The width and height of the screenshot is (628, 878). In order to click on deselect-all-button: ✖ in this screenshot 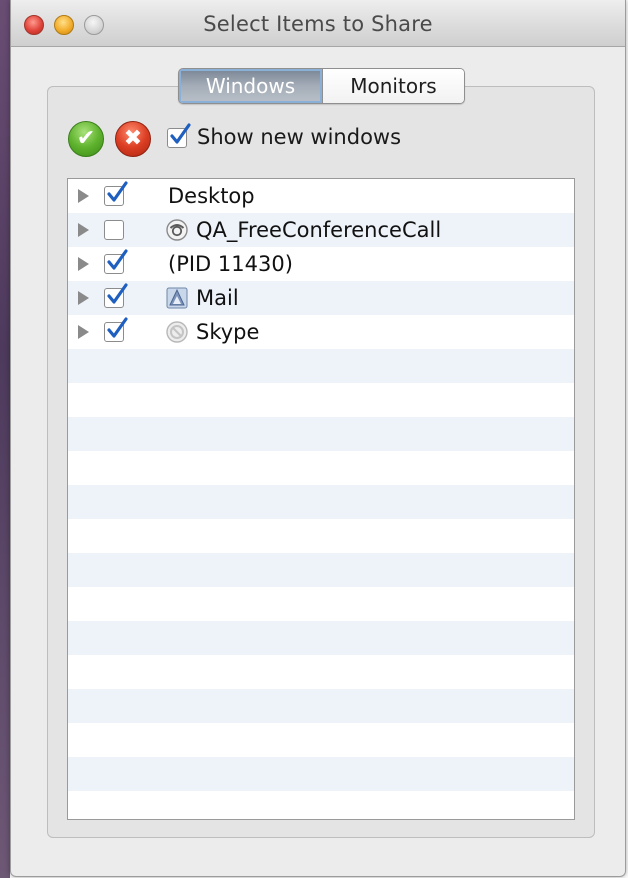, I will do `click(133, 139)`.